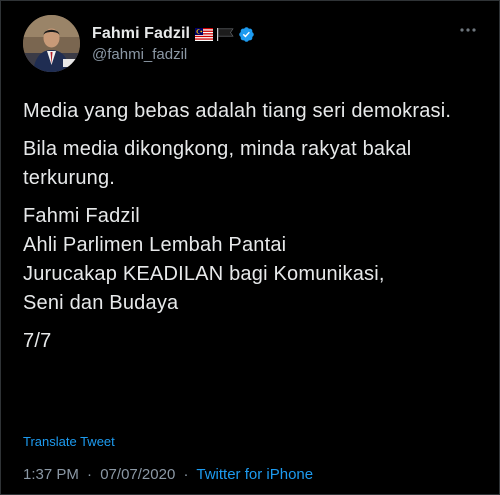 The height and width of the screenshot is (495, 500). What do you see at coordinates (204, 34) in the screenshot?
I see `malaysia-flag-icon` at bounding box center [204, 34].